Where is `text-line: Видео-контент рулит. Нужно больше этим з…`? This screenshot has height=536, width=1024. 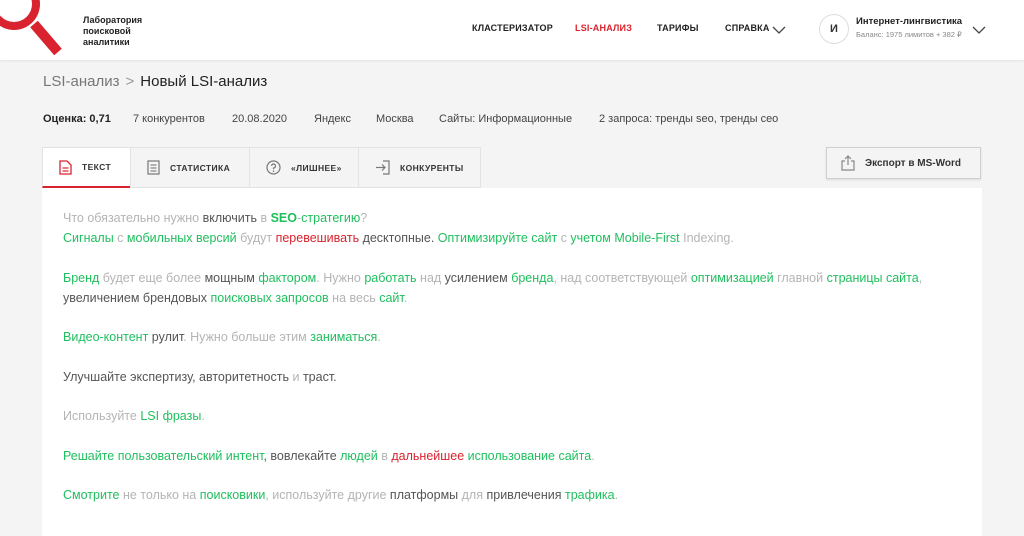 text-line: Видео-контент рулит. Нужно больше этим з… is located at coordinates (513, 337).